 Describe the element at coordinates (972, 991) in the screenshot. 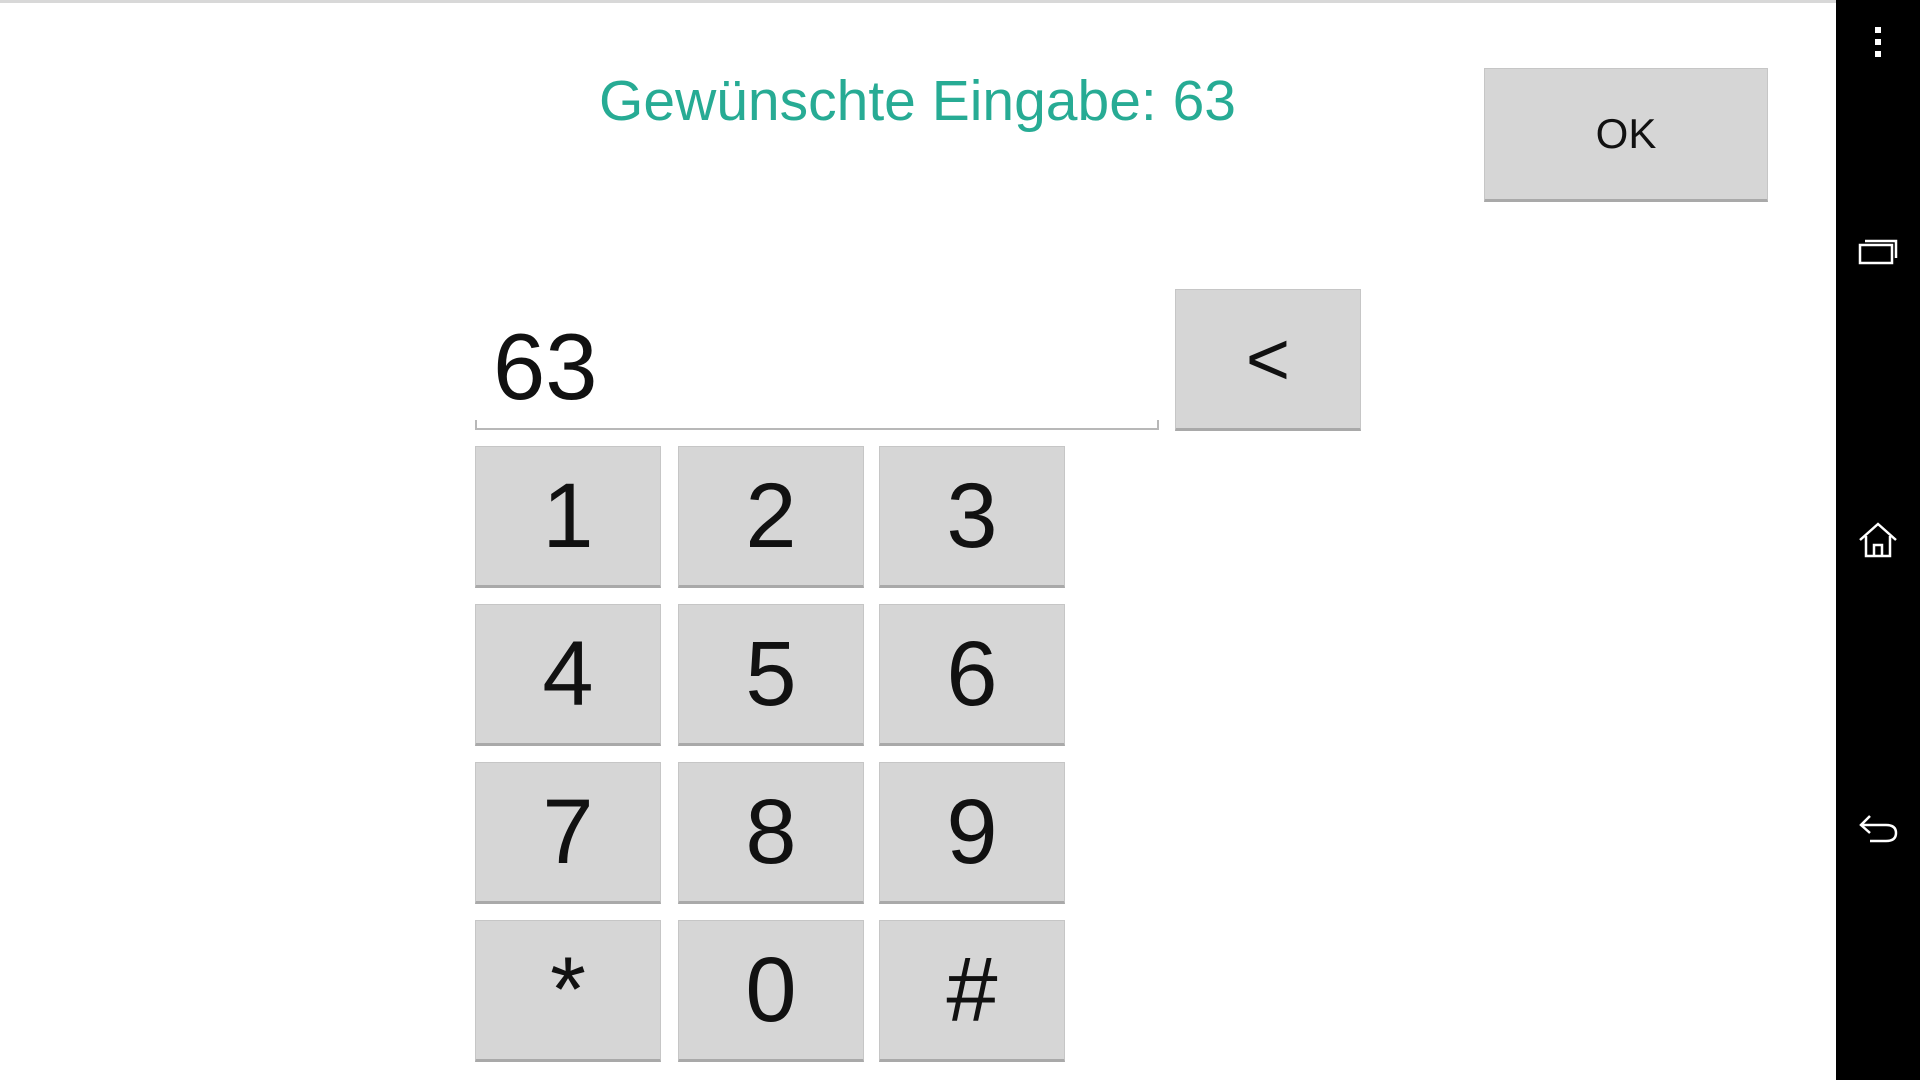

I see `key-hash: #` at that location.